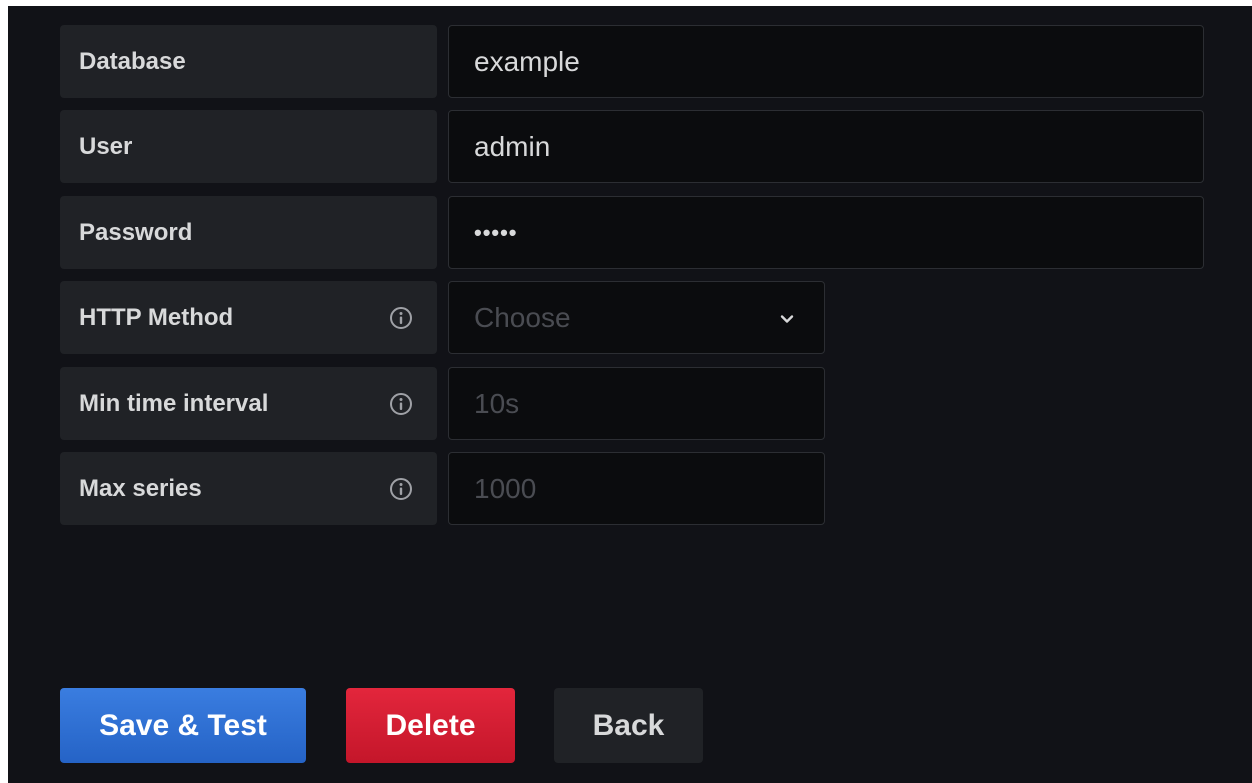 This screenshot has width=1252, height=783. What do you see at coordinates (628, 725) in the screenshot?
I see `back-button: Back` at bounding box center [628, 725].